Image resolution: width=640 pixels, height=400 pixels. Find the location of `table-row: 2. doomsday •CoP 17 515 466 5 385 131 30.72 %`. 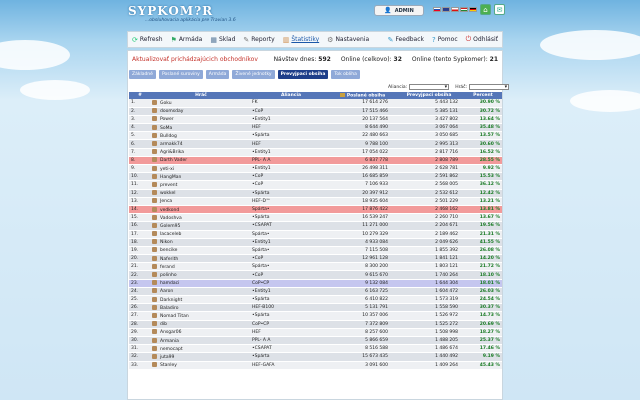

table-row: 2. doomsday •CoP 17 515 466 5 385 131 30.72 % is located at coordinates (315, 111).